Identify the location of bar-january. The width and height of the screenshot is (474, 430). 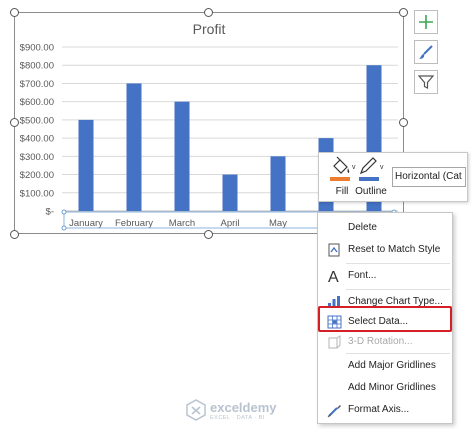
(86, 165).